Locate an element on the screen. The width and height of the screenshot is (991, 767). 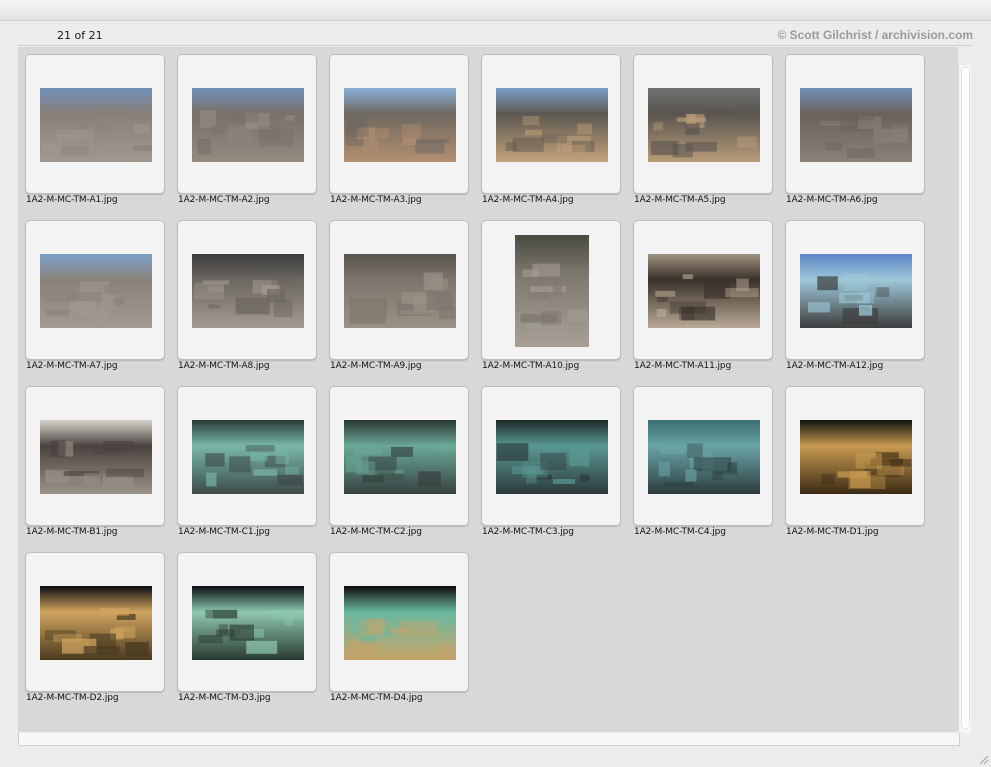
thumbnail-item: 1A2-M-MC-TM-A8.jpg is located at coordinates (253, 303).